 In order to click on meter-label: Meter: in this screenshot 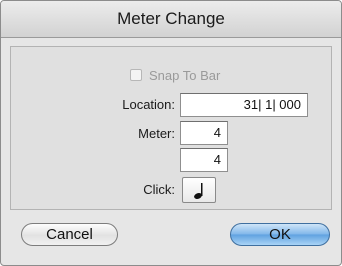, I will do `click(156, 133)`.